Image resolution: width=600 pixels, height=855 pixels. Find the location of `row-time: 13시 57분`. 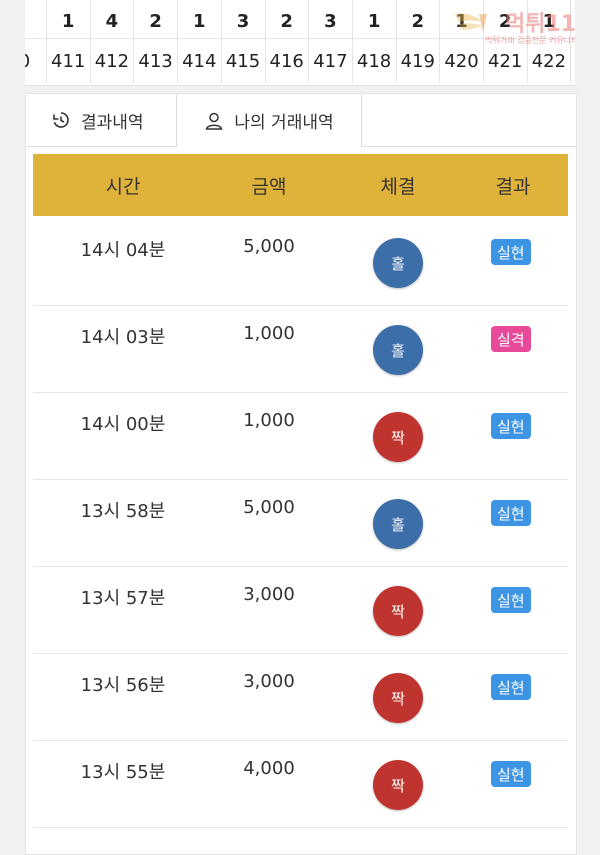

row-time: 13시 57분 is located at coordinates (123, 598).